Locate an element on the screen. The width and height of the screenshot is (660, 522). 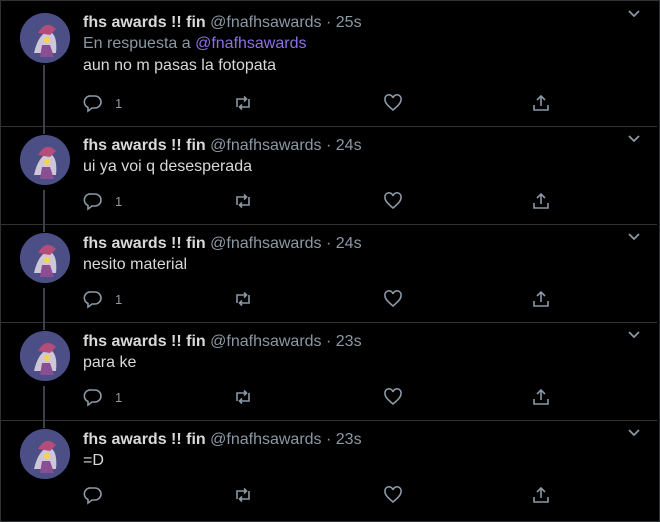
tweet-header: fhs awards !! fin @fnafhsawards · 25s is located at coordinates (365, 23).